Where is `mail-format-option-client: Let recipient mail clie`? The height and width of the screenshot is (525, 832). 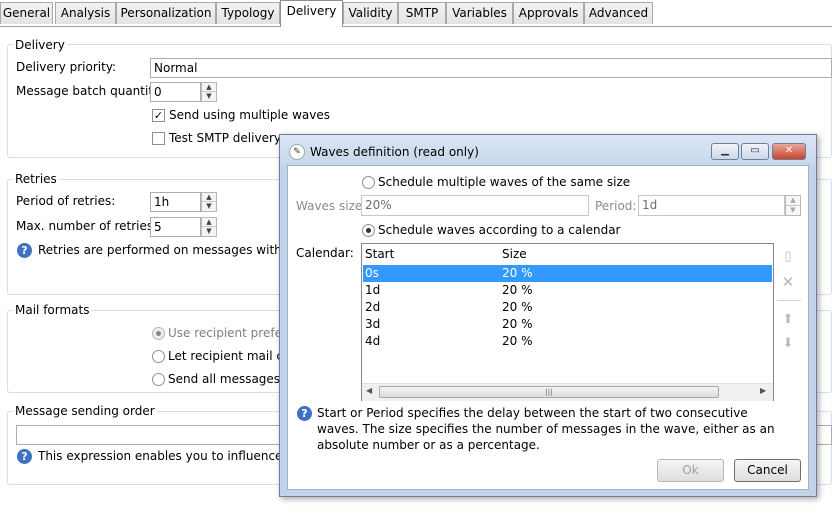
mail-format-option-client: Let recipient mail clie is located at coordinates (232, 356).